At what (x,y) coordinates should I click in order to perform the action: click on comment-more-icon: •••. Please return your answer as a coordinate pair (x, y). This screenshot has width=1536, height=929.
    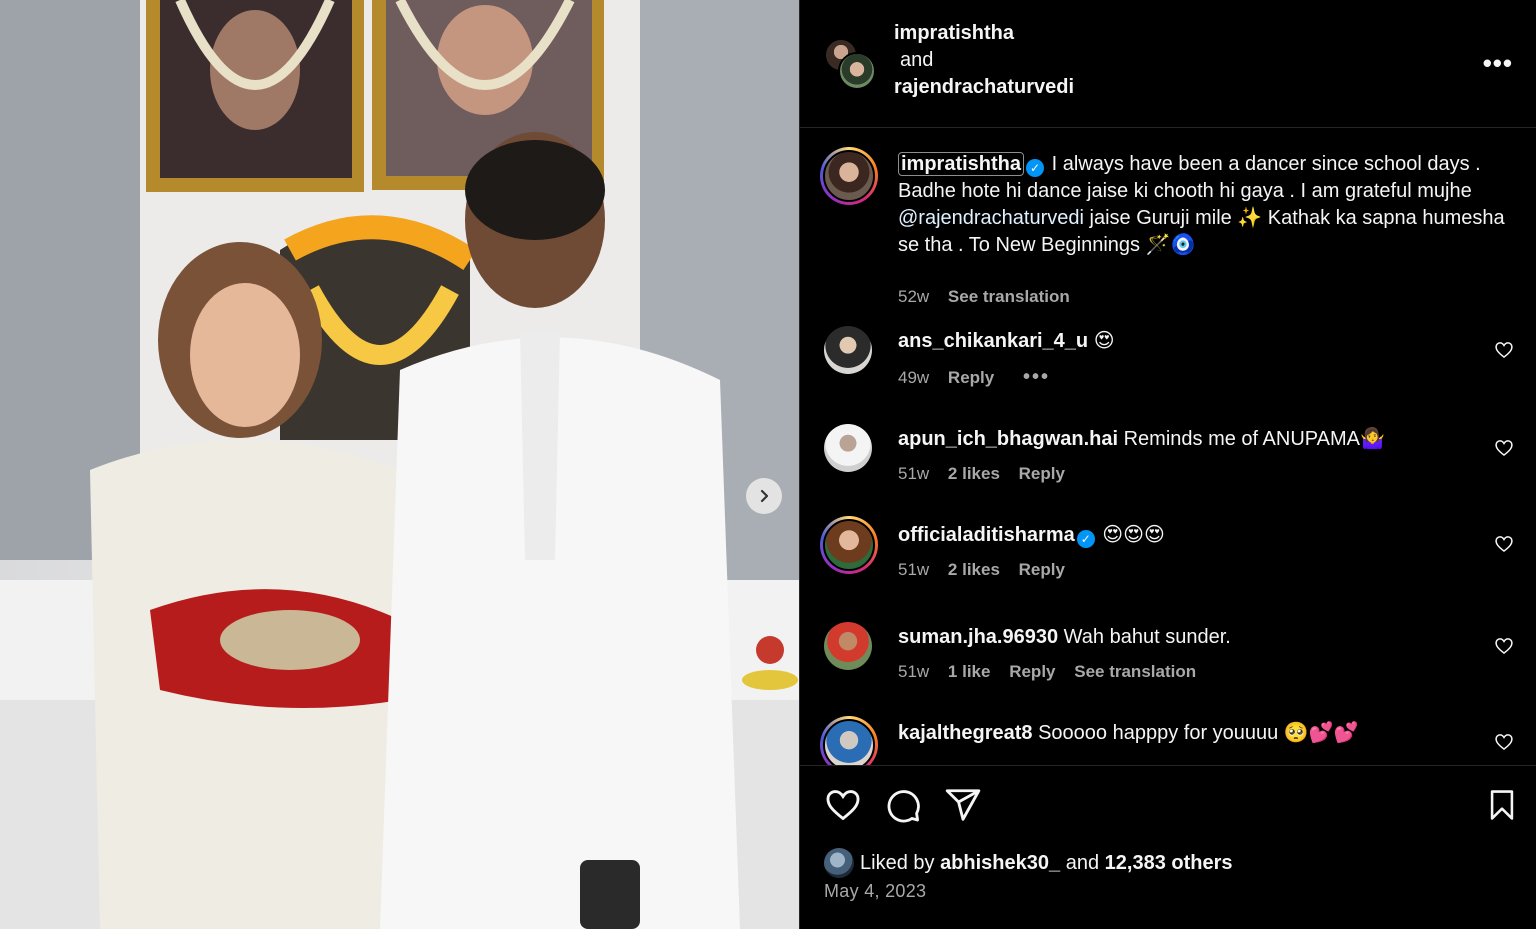
    Looking at the image, I should click on (1036, 377).